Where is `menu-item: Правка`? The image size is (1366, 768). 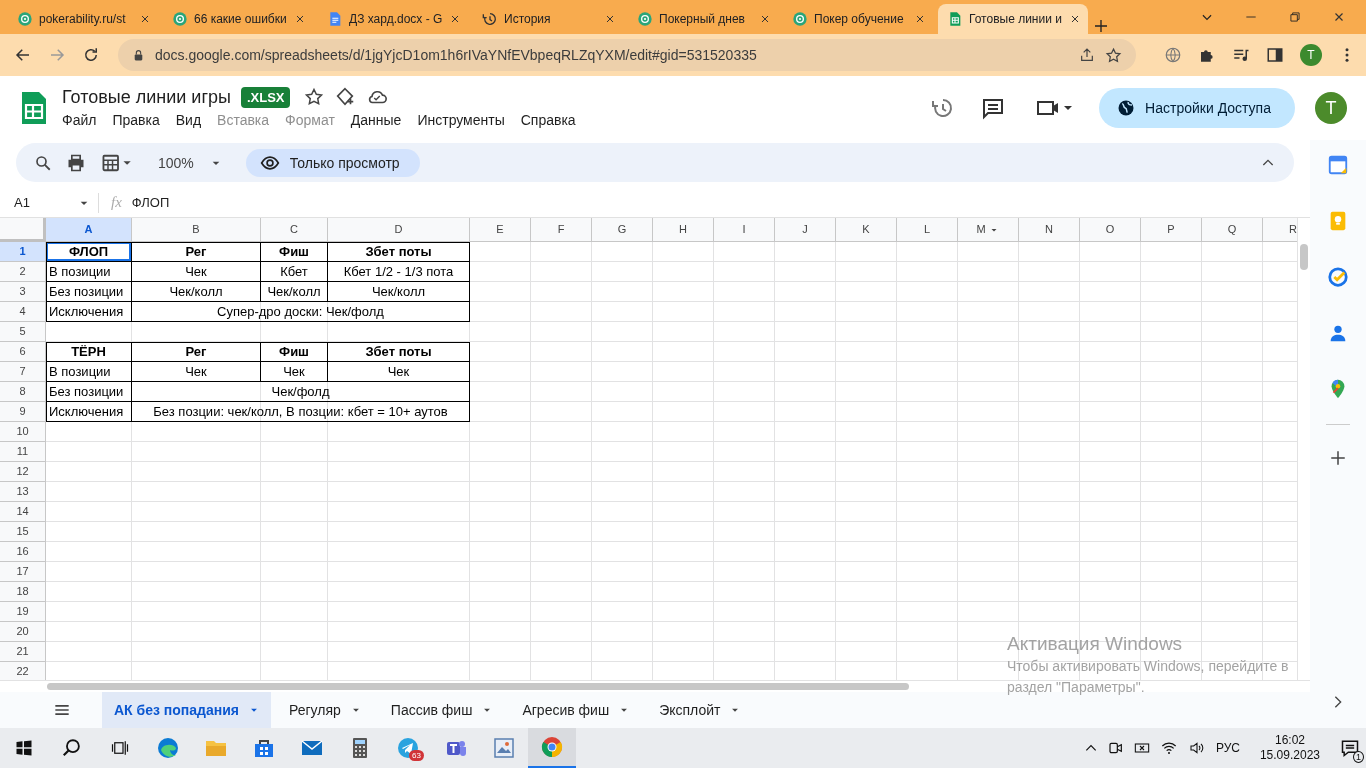 menu-item: Правка is located at coordinates (140, 120).